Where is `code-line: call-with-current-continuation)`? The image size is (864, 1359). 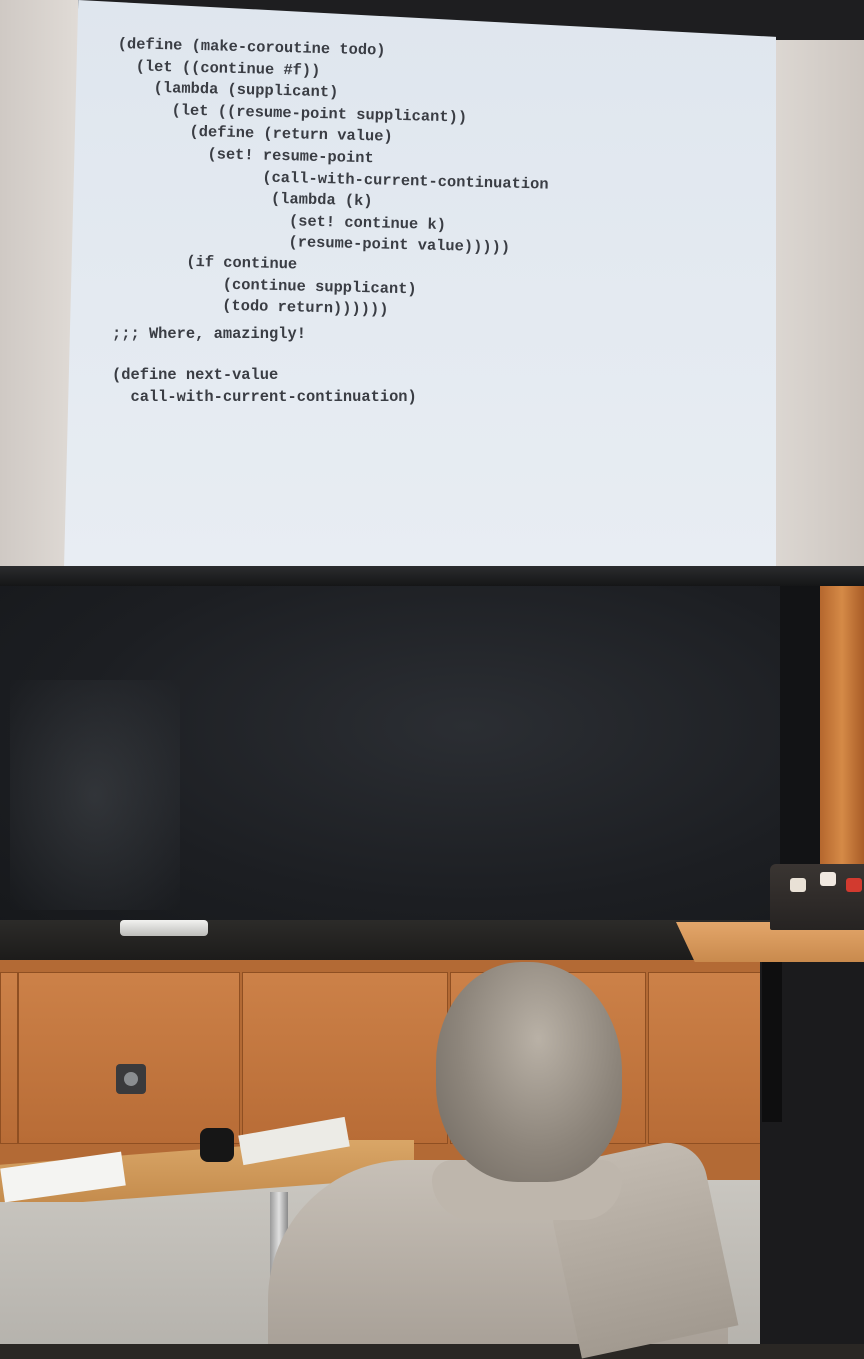 code-line: call-with-current-continuation) is located at coordinates (264, 397).